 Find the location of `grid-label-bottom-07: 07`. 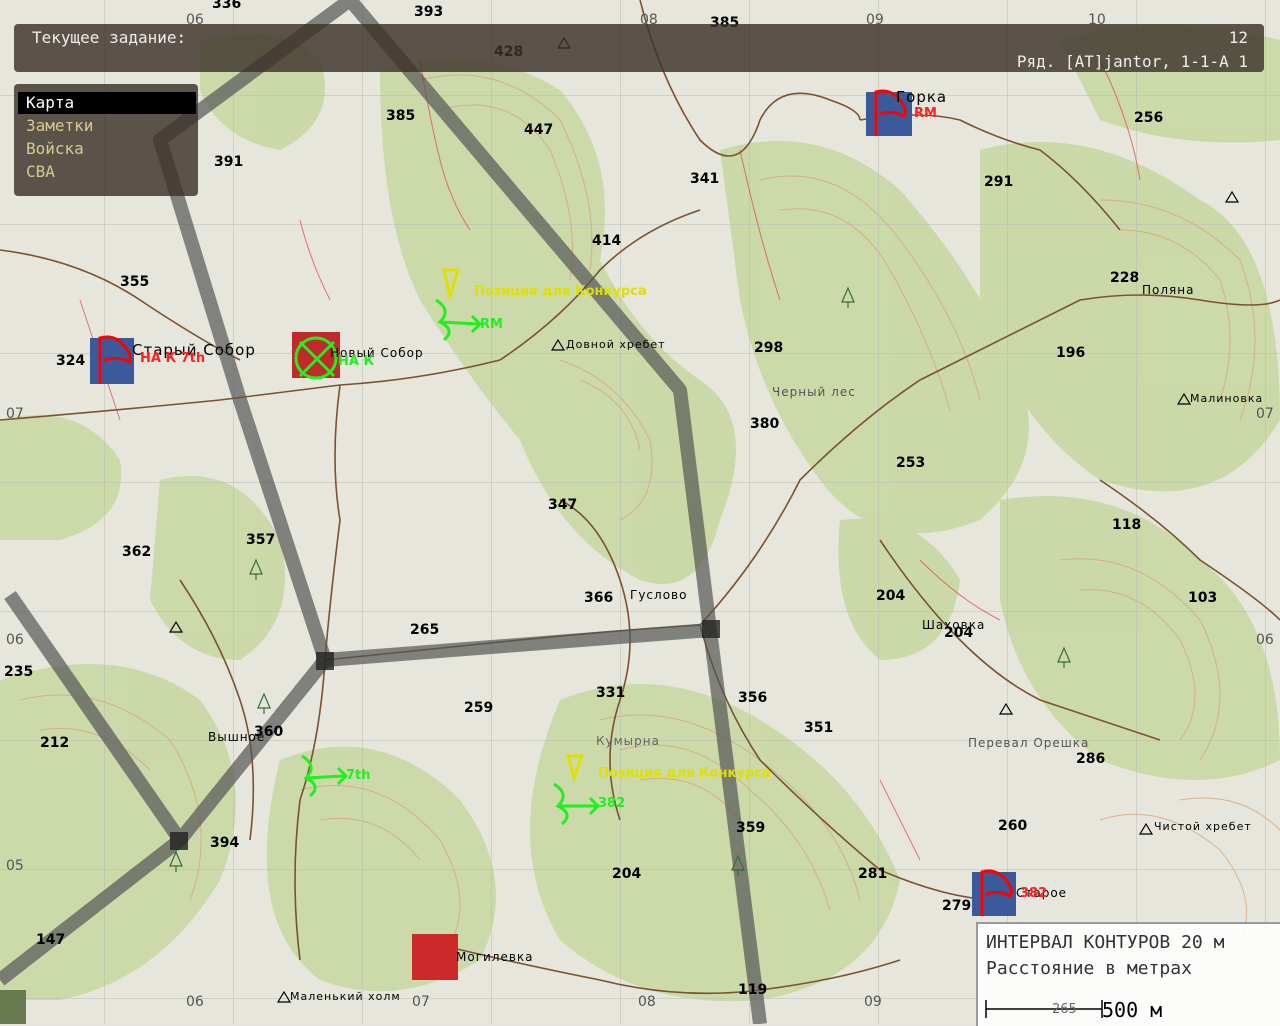

grid-label-bottom-07: 07 is located at coordinates (421, 1002).